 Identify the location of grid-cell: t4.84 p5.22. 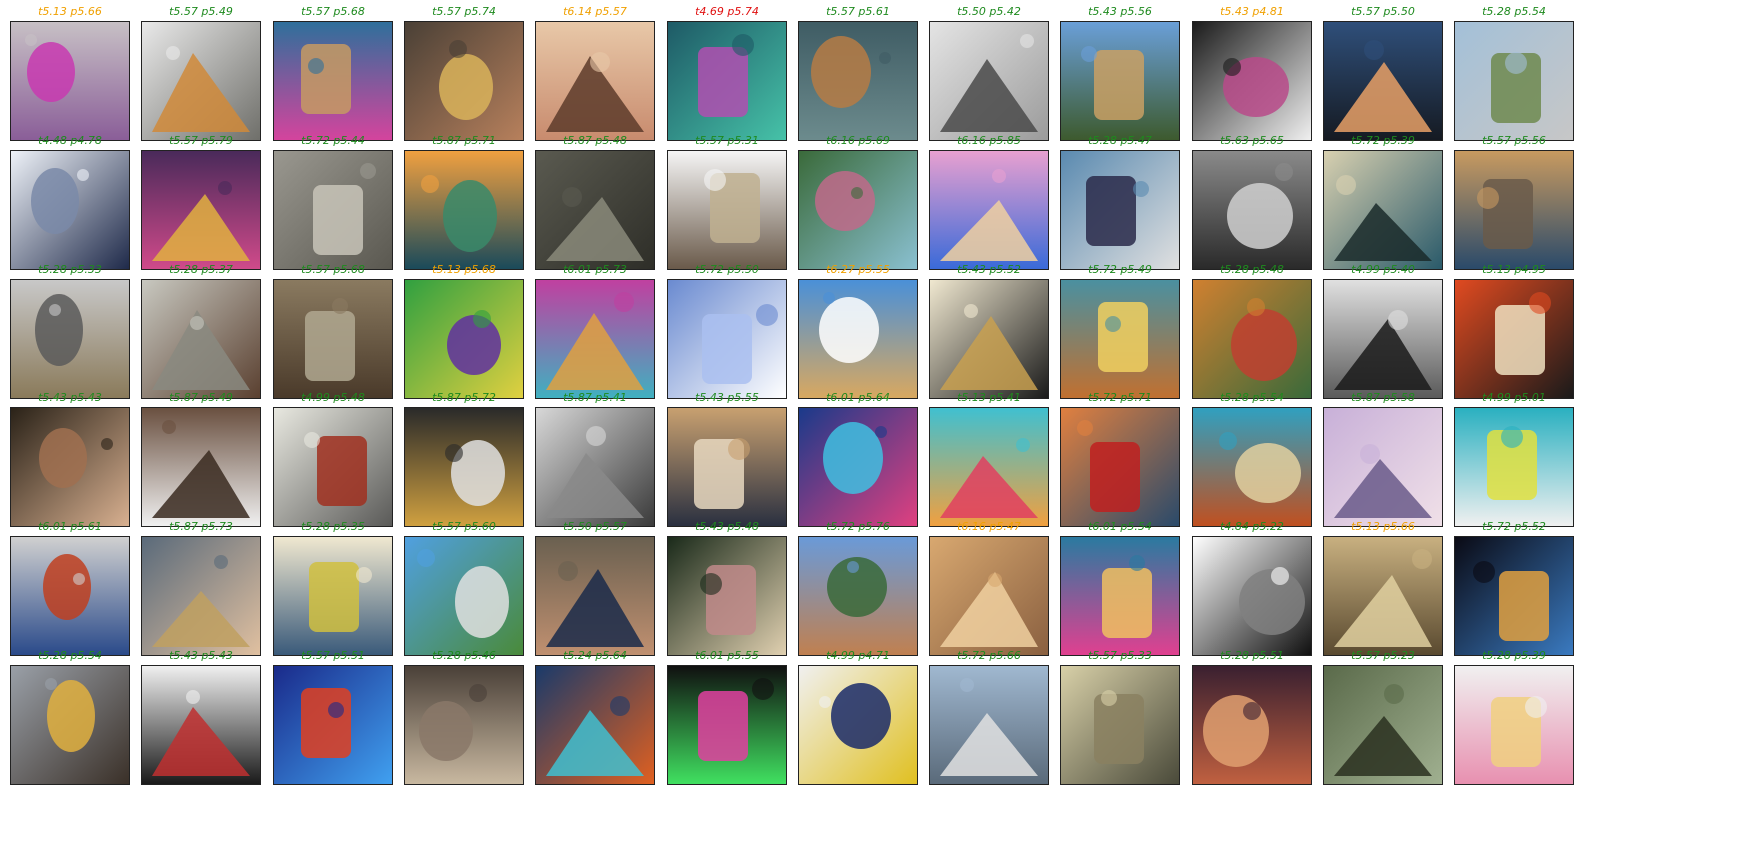
(1252, 588).